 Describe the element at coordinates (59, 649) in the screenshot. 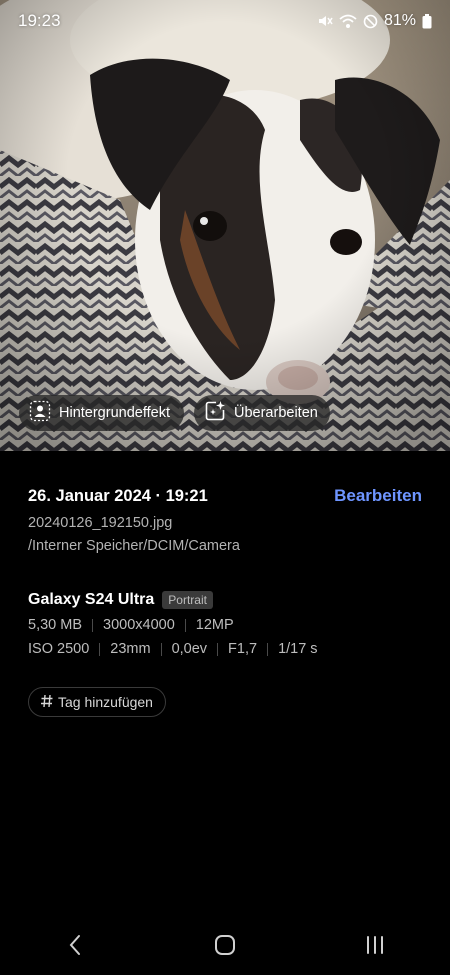

I see `iso: ISO 2500` at that location.